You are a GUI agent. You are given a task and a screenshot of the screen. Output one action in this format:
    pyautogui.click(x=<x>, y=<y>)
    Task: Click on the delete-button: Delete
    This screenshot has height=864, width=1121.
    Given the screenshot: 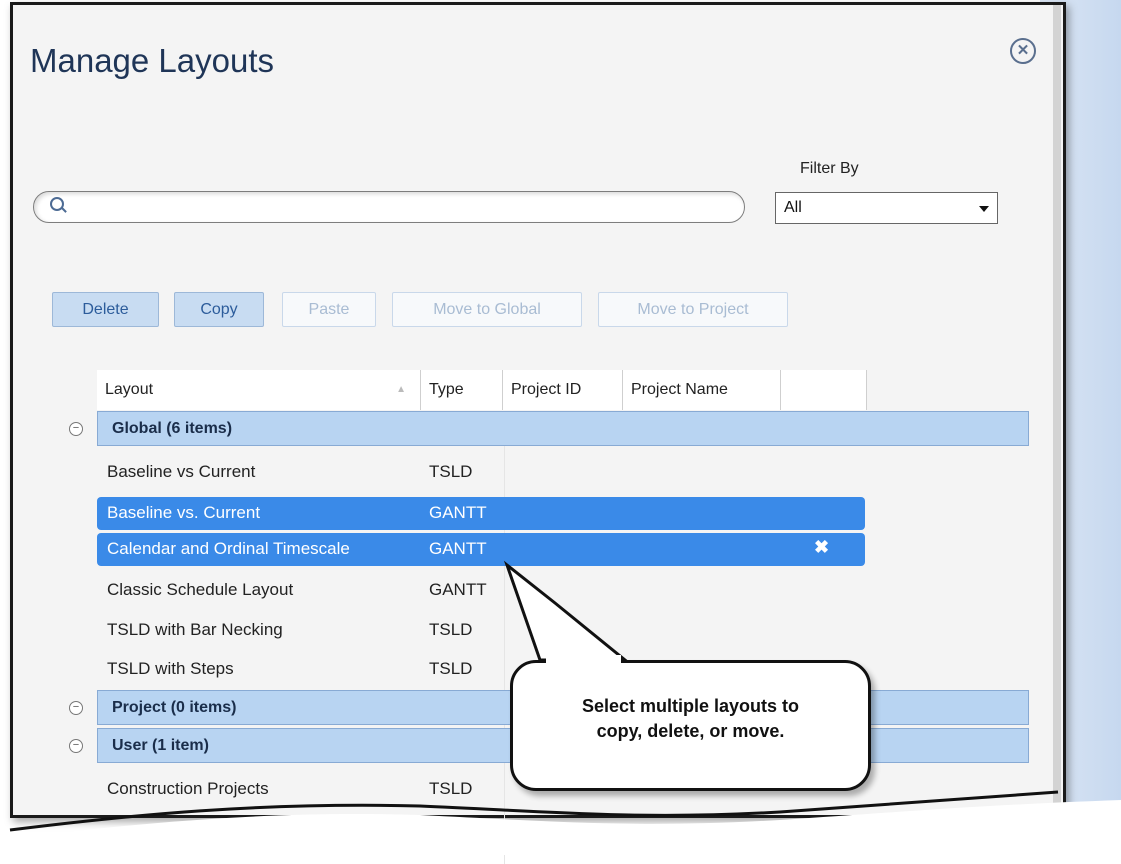 What is the action you would take?
    pyautogui.click(x=105, y=309)
    